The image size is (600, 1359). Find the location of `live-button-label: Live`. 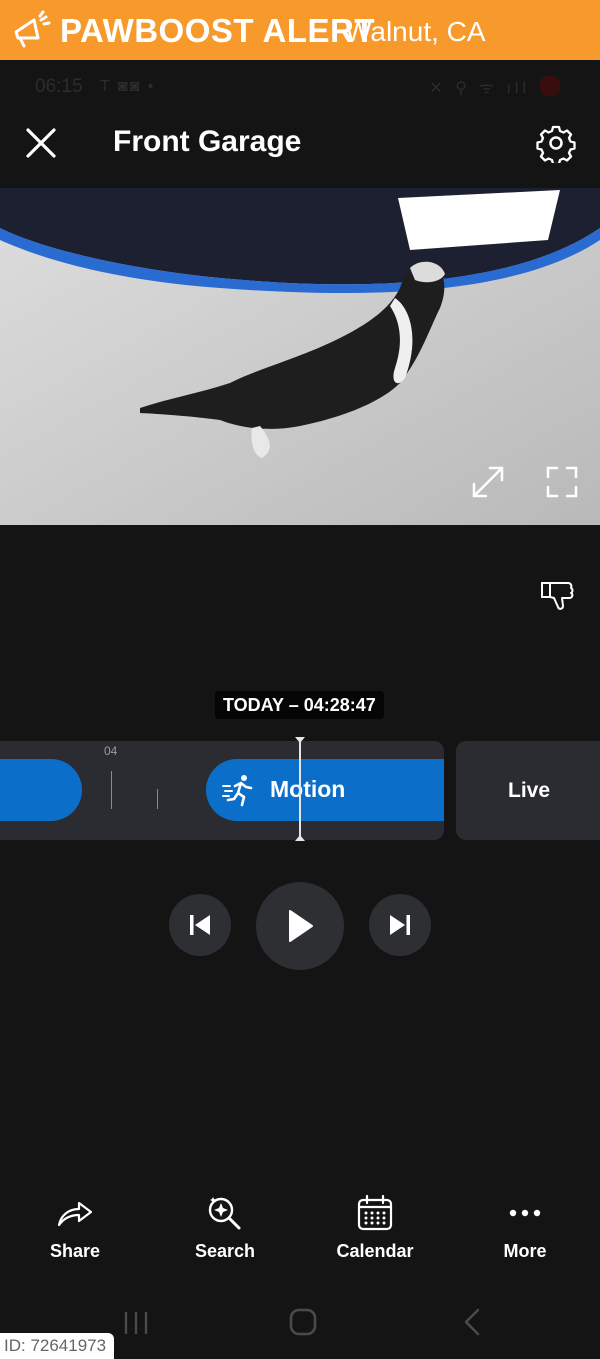

live-button-label: Live is located at coordinates (529, 790).